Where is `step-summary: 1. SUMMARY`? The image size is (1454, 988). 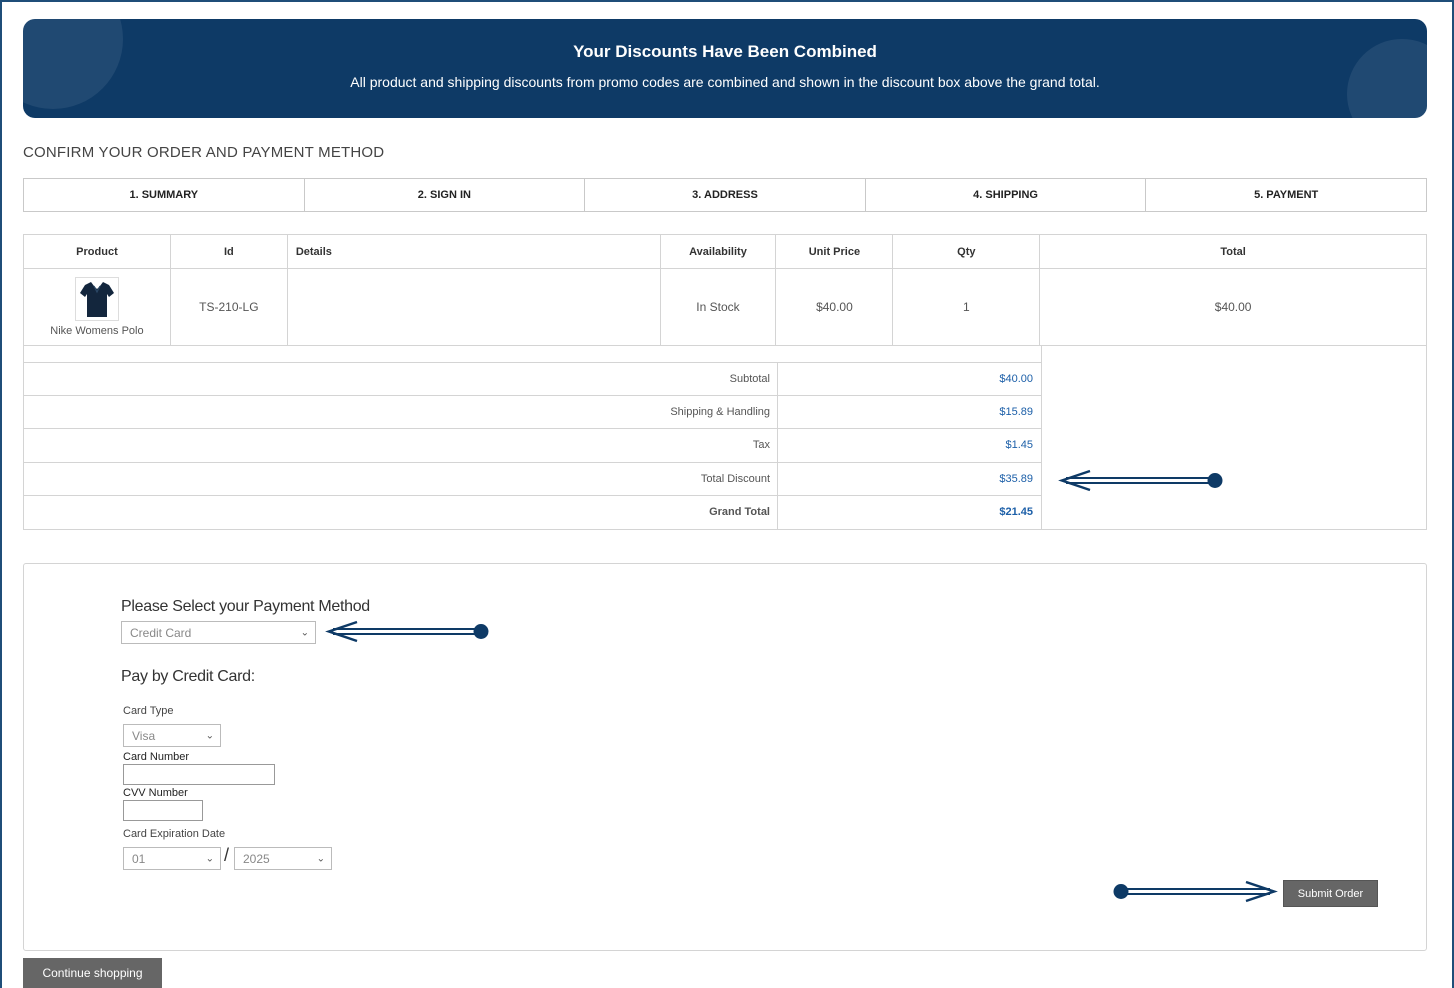 step-summary: 1. SUMMARY is located at coordinates (164, 195).